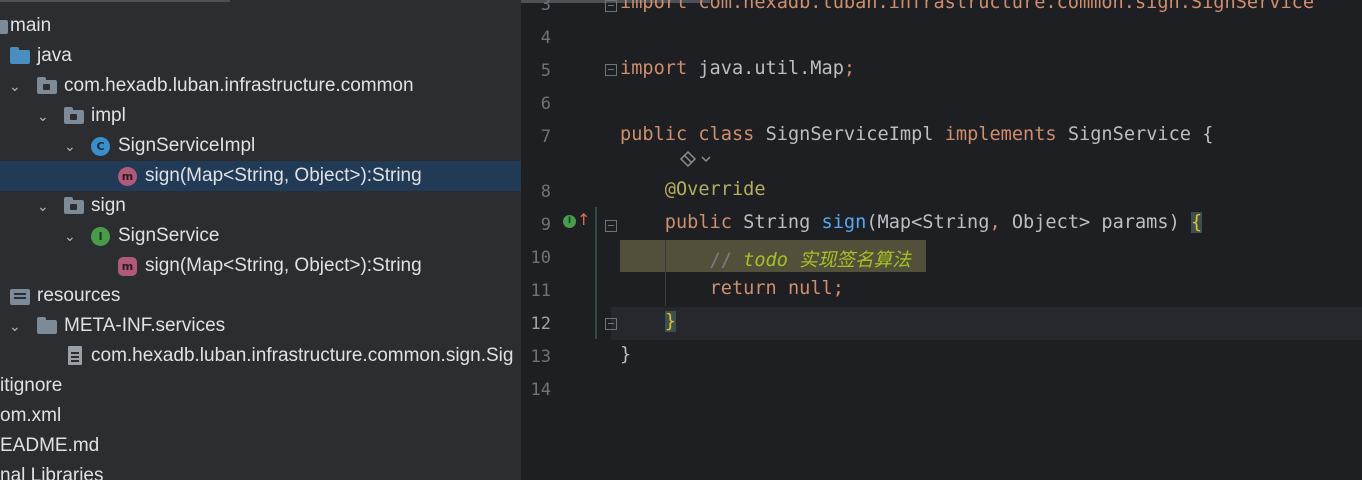 This screenshot has width=1362, height=480. What do you see at coordinates (260, 26) in the screenshot?
I see `tree-item-main: main` at bounding box center [260, 26].